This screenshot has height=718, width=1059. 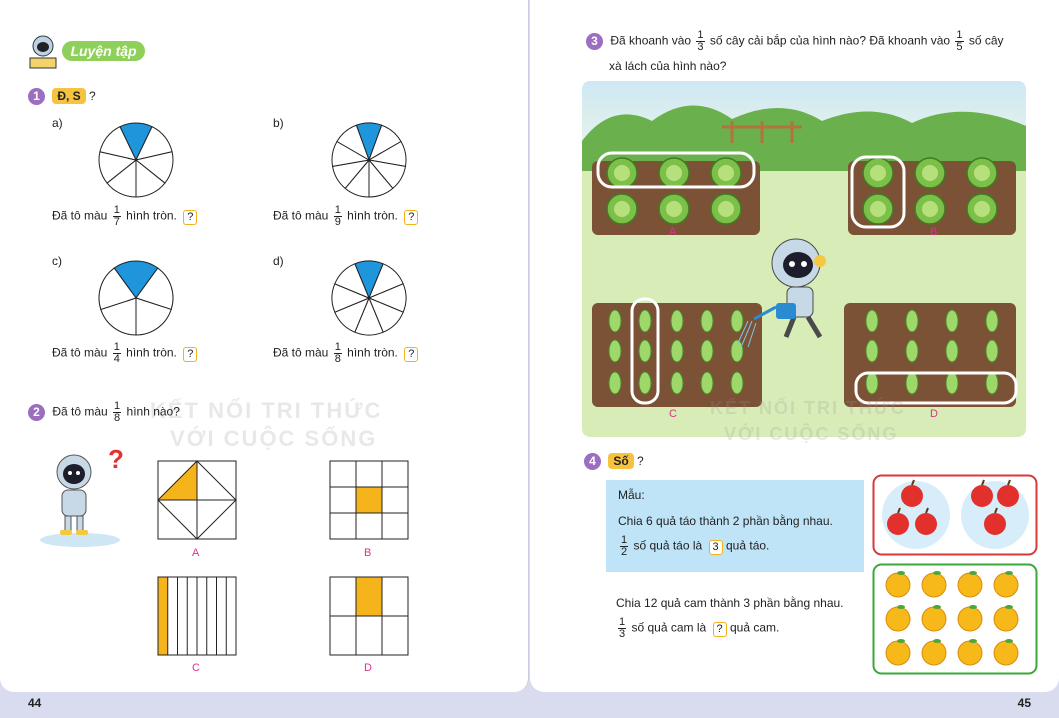 What do you see at coordinates (755, 627) in the screenshot?
I see `task-text-b: quả cam.` at bounding box center [755, 627].